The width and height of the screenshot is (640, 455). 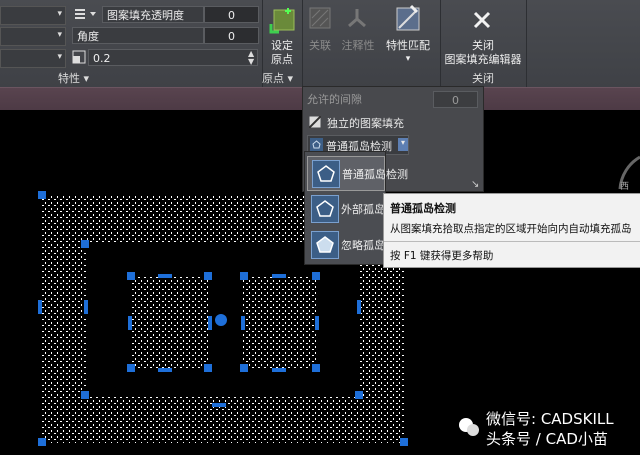 What do you see at coordinates (326, 174) in the screenshot?
I see `normal-island-icon` at bounding box center [326, 174].